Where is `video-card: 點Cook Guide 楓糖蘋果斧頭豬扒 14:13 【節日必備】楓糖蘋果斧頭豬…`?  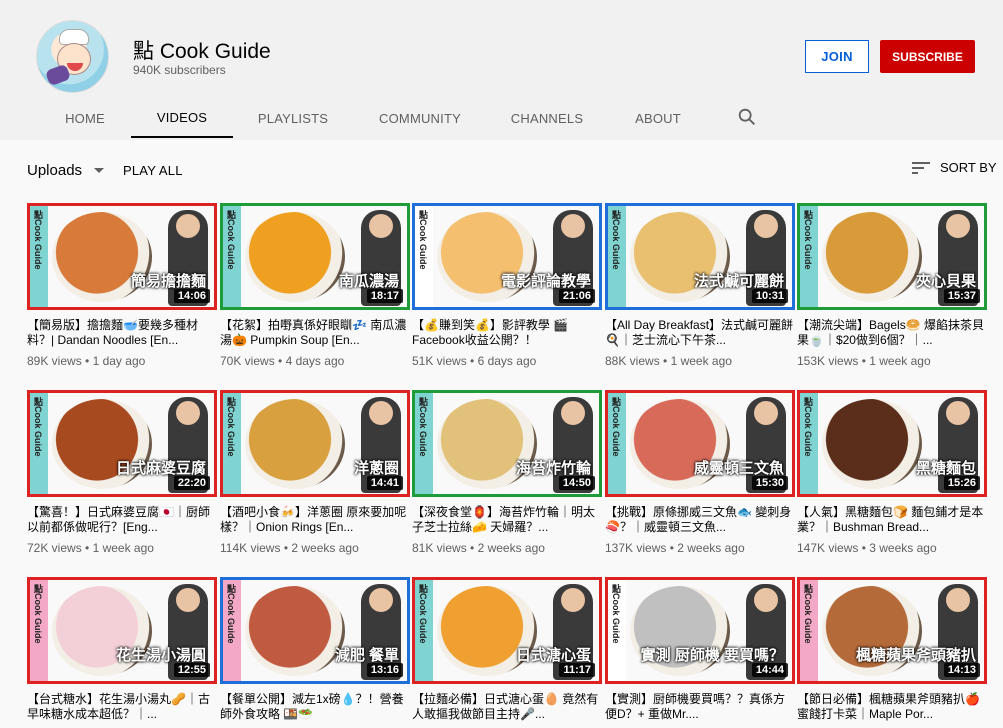 video-card: 點Cook Guide 楓糖蘋果斧頭豬扒 14:13 【節日必備】楓糖蘋果斧頭豬… is located at coordinates (892, 652).